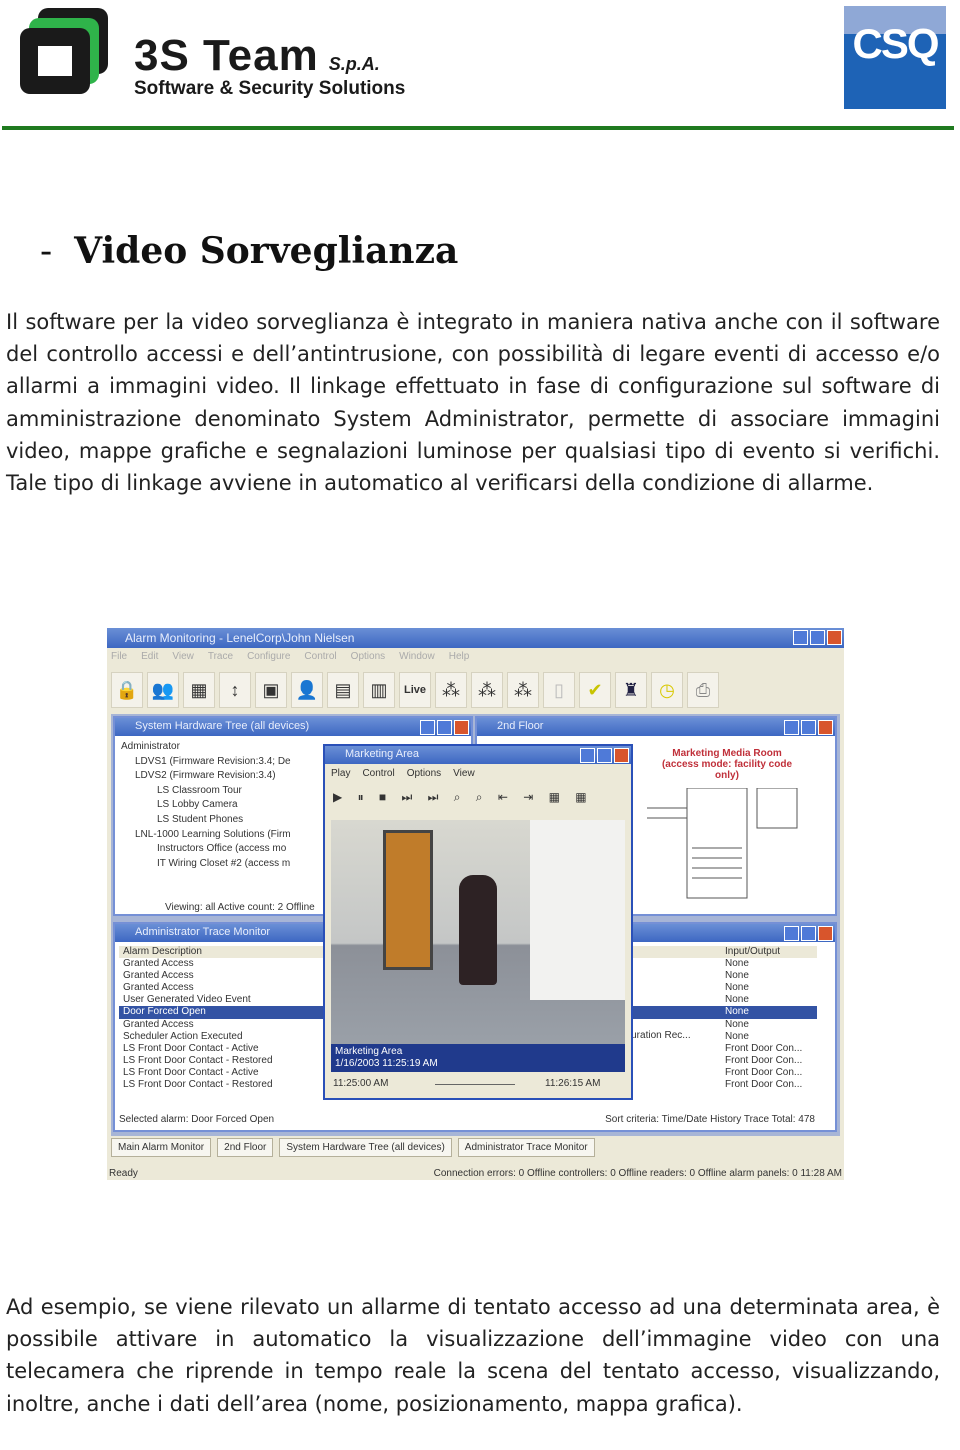 This screenshot has height=1450, width=960. I want to click on tree-item: LS Classroom Tour, so click(199, 790).